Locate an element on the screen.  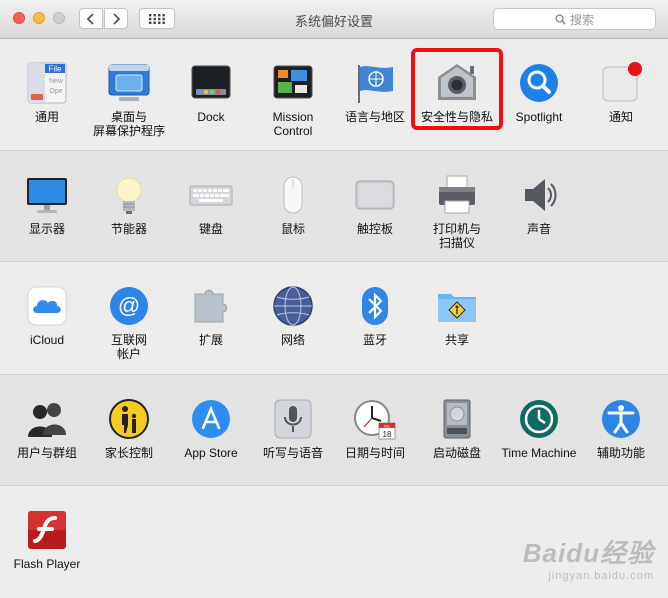
date-time-icon: JUL 18 is located at coordinates (375, 419).